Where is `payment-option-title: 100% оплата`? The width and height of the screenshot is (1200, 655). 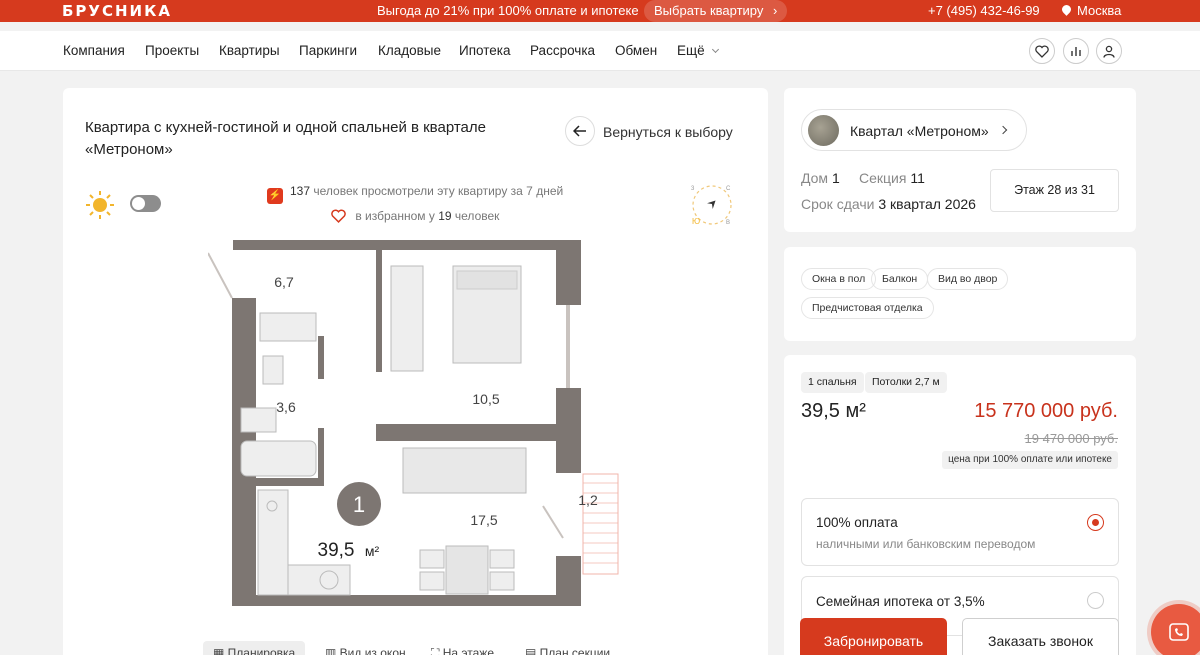 payment-option-title: 100% оплата is located at coordinates (857, 522).